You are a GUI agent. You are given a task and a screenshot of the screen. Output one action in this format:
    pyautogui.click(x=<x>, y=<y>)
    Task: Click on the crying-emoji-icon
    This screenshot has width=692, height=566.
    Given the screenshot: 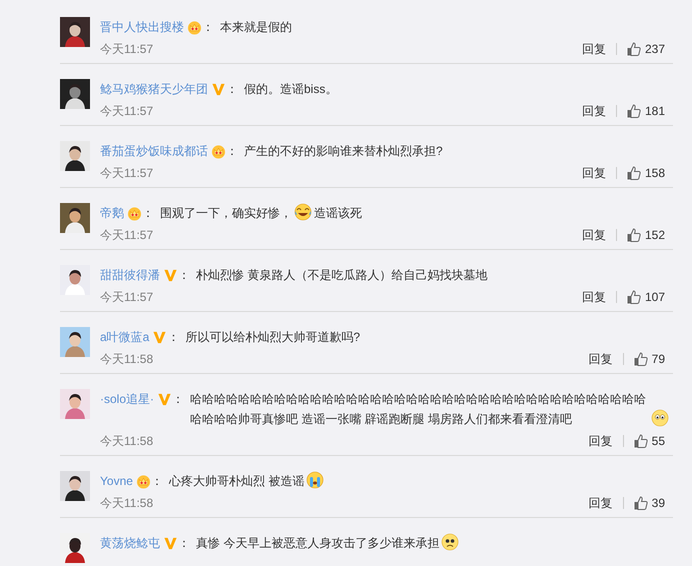 What is the action you would take?
    pyautogui.click(x=315, y=480)
    